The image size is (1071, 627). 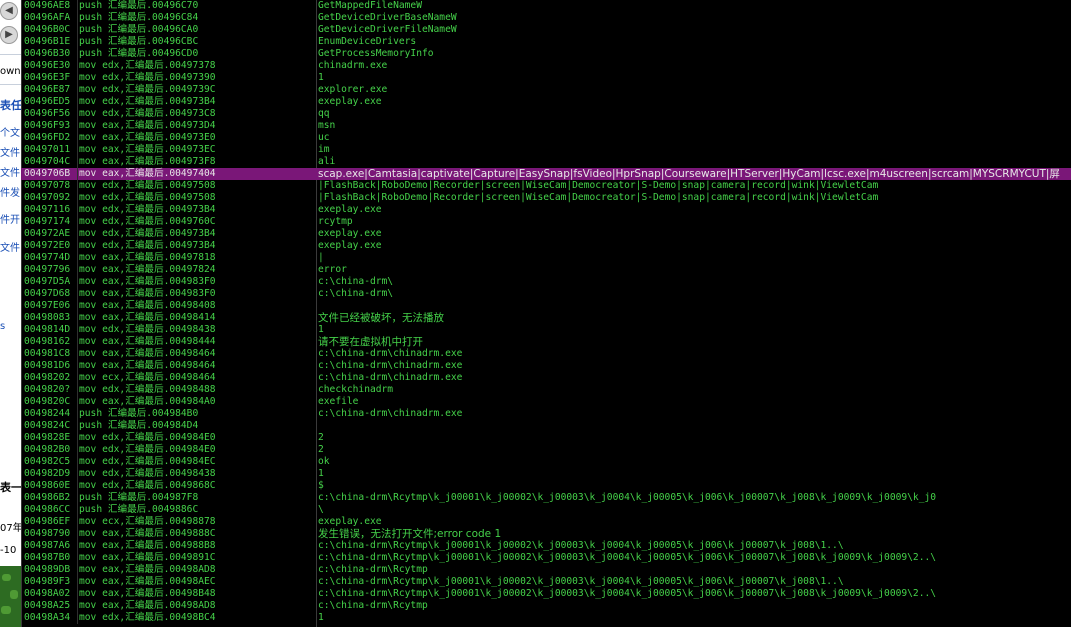 I want to click on disasm-row: 004982B0 mov edx,汇编最后.004984E0 2, so click(x=546, y=450).